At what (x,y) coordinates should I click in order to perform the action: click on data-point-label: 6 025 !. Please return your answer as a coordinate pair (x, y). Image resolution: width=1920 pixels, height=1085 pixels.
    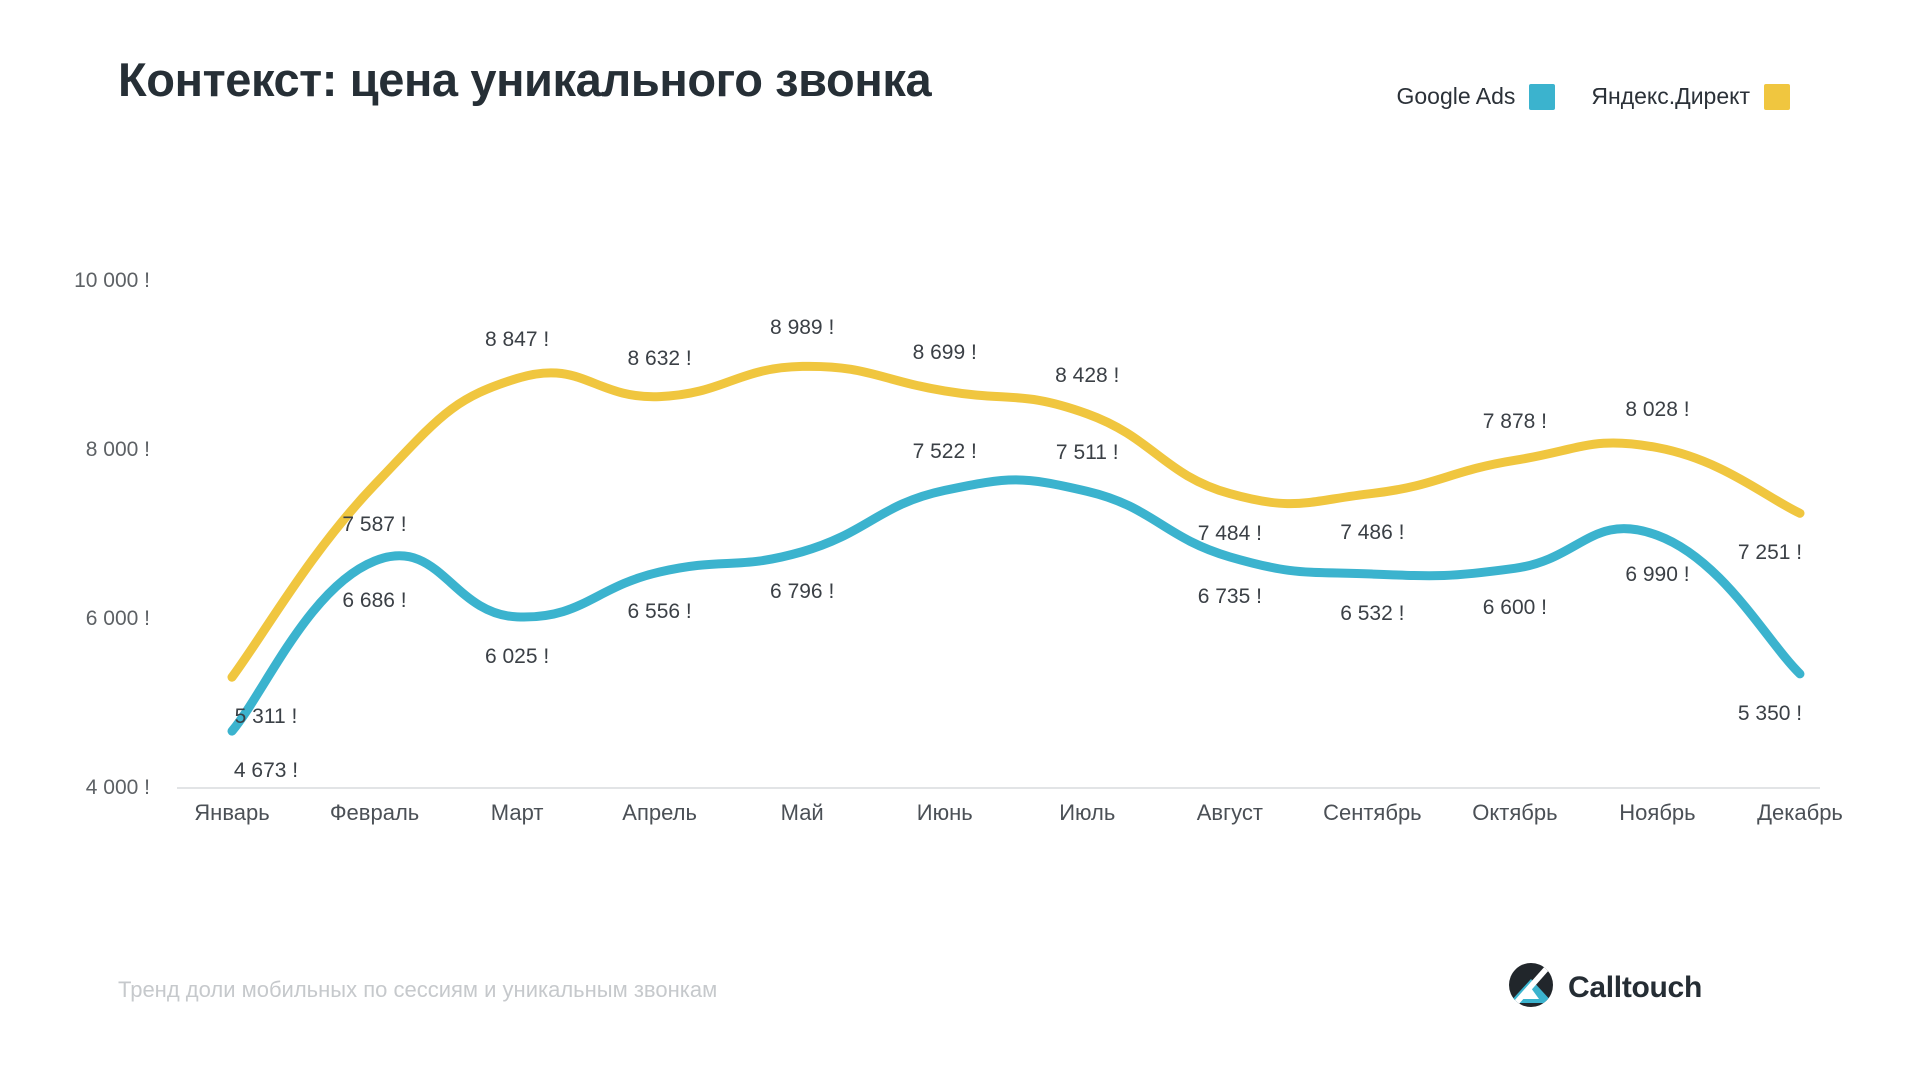
    Looking at the image, I should click on (517, 656).